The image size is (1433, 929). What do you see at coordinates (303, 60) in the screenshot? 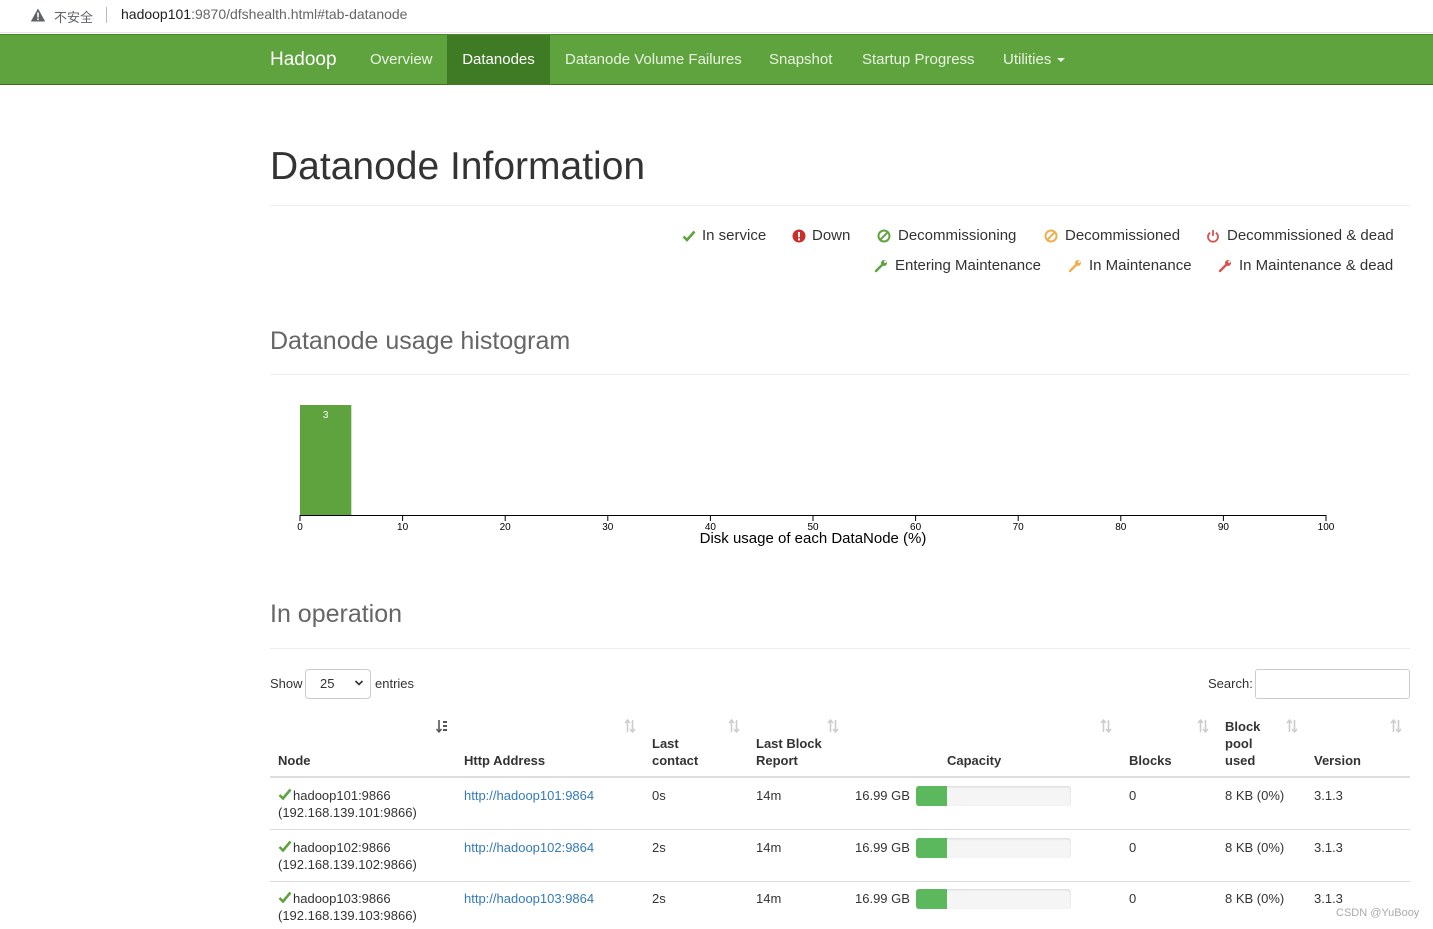
I see `brand-logo: Hadoop` at bounding box center [303, 60].